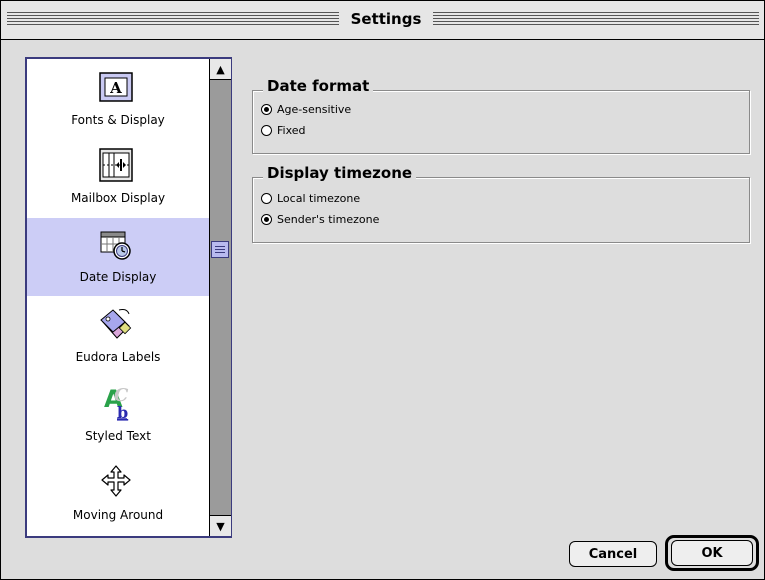 The image size is (765, 580). What do you see at coordinates (118, 120) in the screenshot?
I see `sidebar-item-label: Fonts & Display` at bounding box center [118, 120].